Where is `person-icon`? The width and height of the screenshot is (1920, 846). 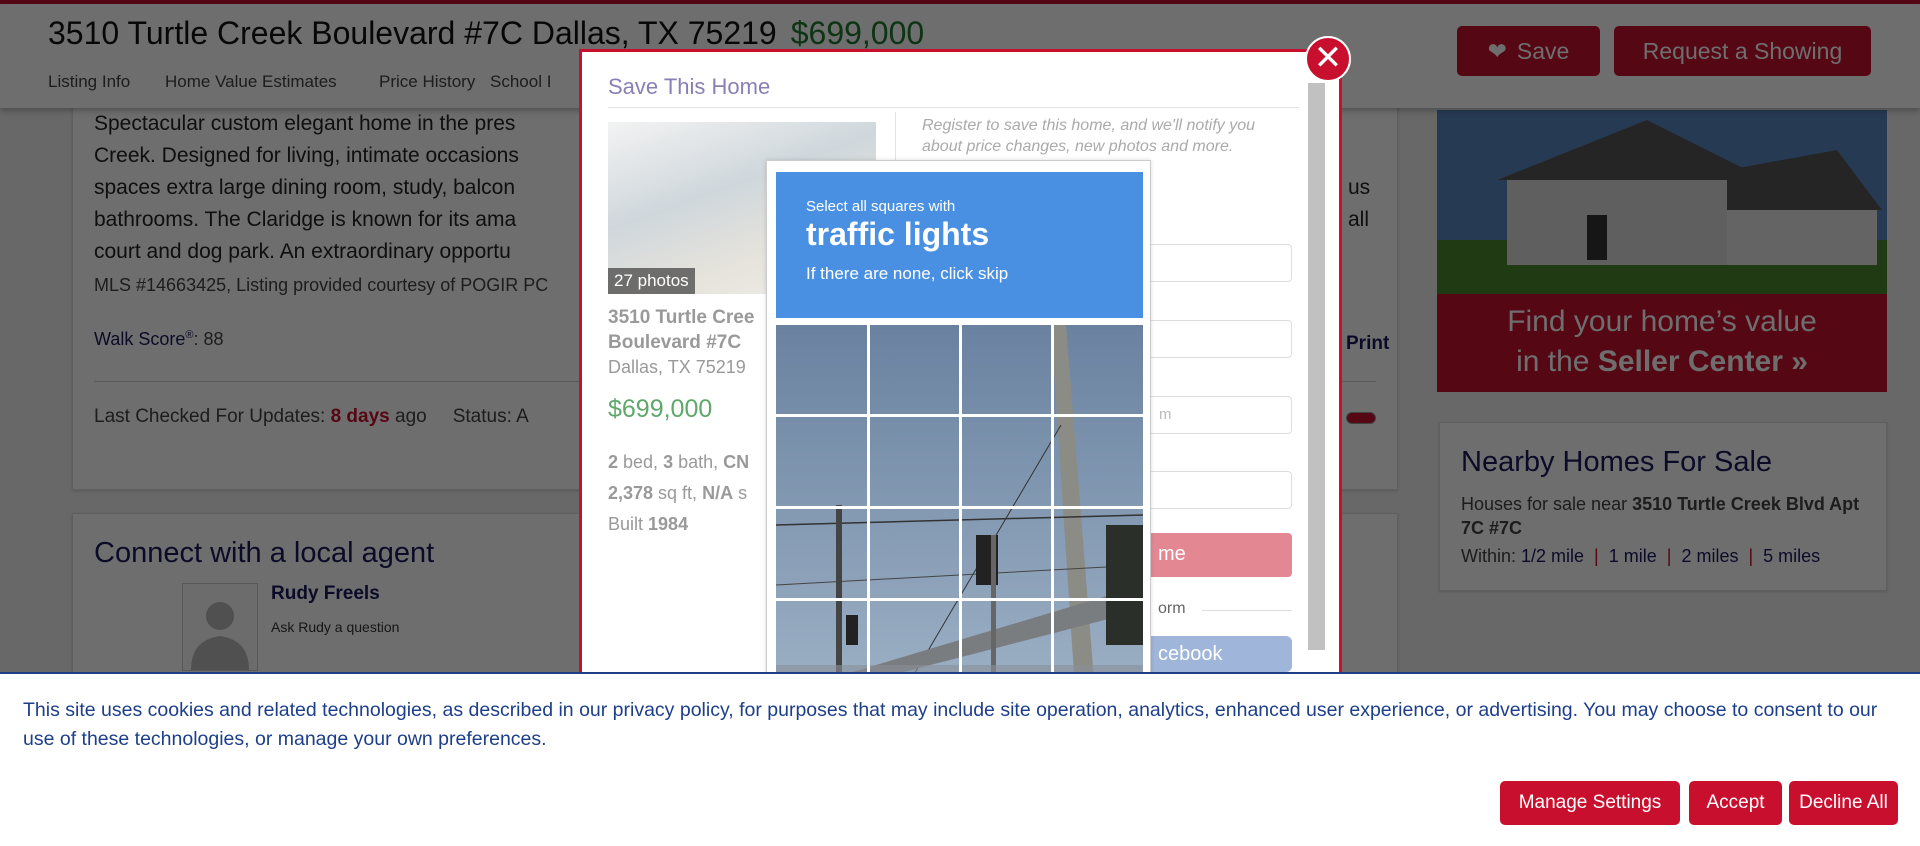 person-icon is located at coordinates (220, 636).